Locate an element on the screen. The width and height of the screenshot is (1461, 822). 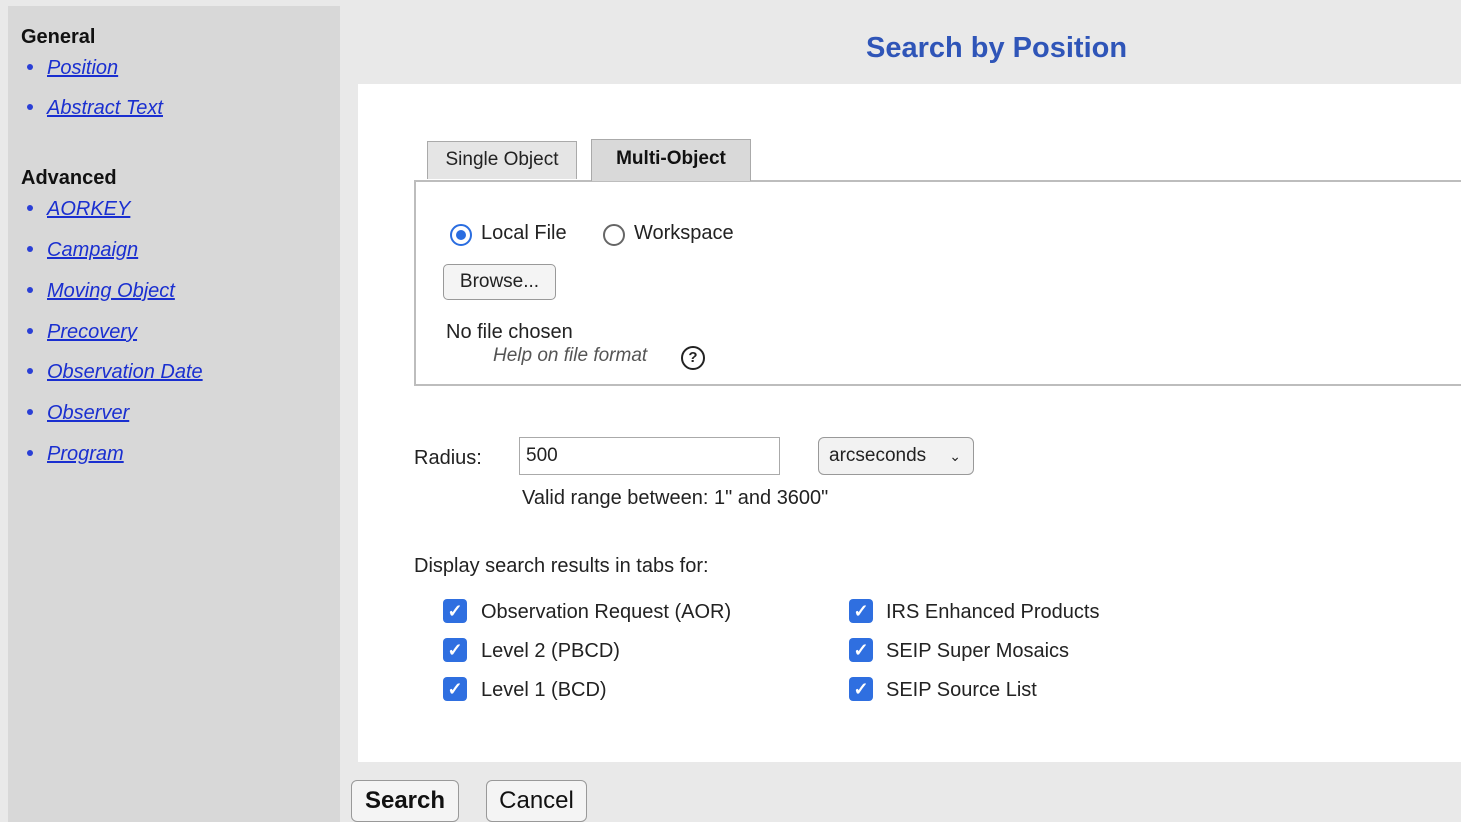
sidebar-item-aorkey: AORKEY is located at coordinates (78, 209).